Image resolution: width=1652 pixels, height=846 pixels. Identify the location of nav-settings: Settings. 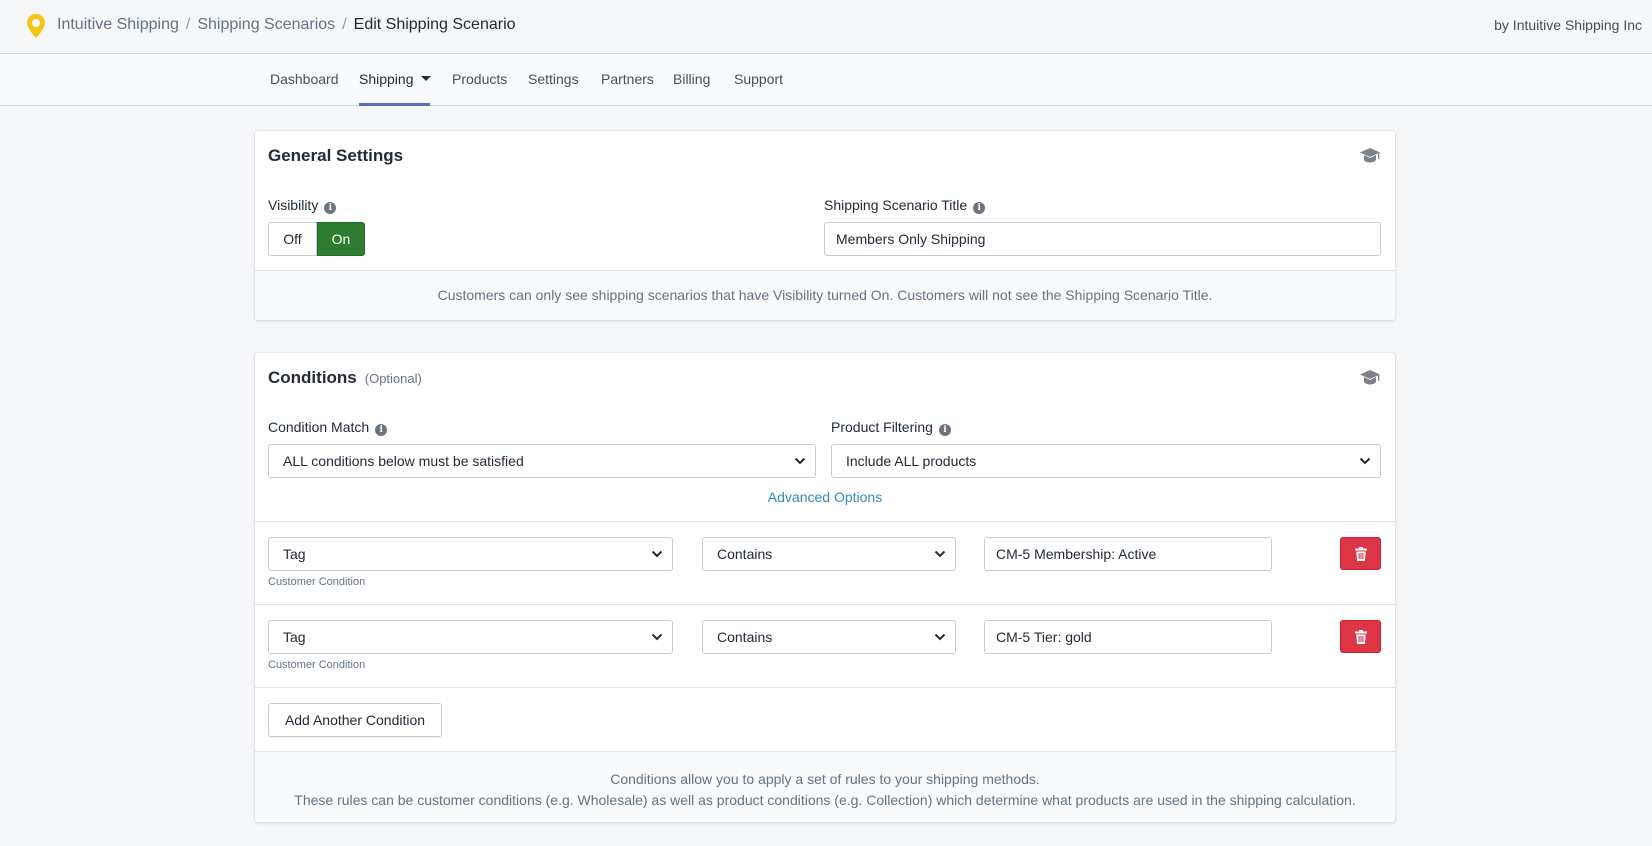
(553, 79).